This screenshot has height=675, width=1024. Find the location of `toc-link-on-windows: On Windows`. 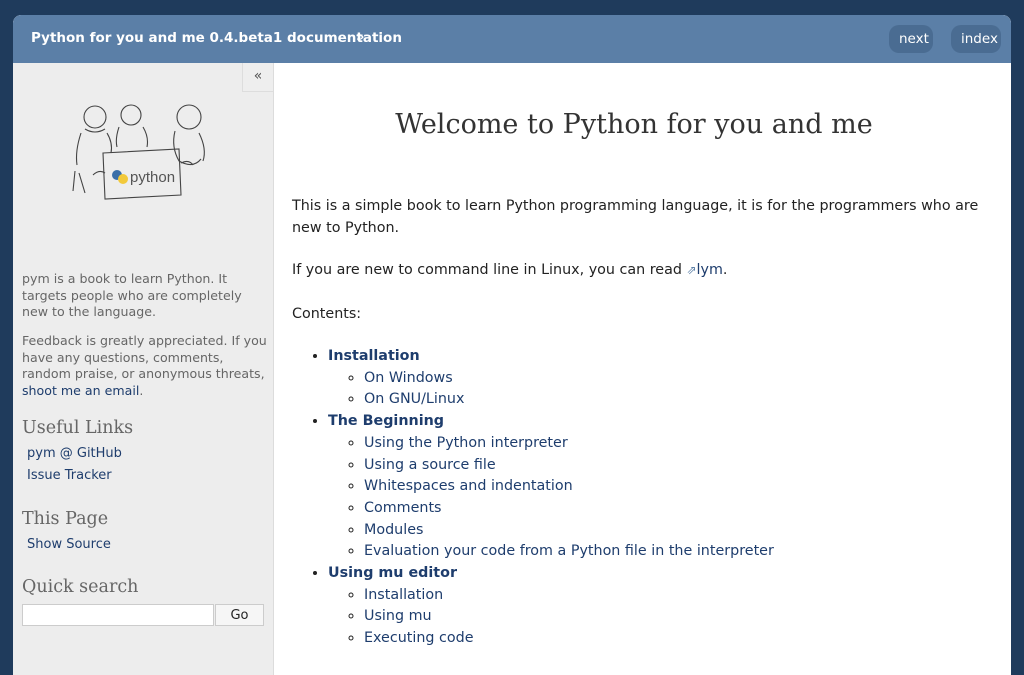

toc-link-on-windows: On Windows is located at coordinates (408, 378).